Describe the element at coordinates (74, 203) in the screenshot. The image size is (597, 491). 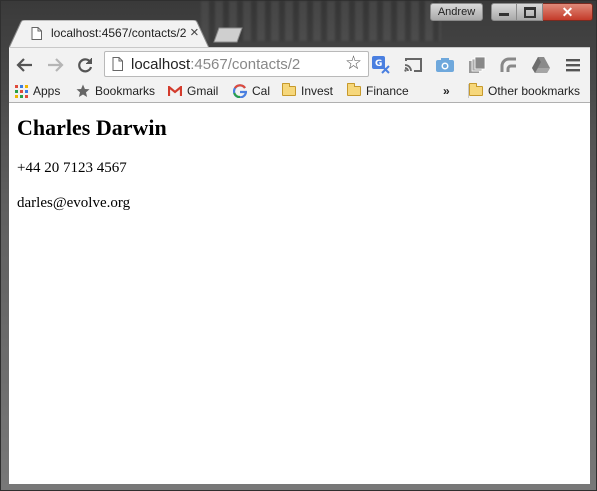
I see `contact-email: darles@evolve.org` at that location.